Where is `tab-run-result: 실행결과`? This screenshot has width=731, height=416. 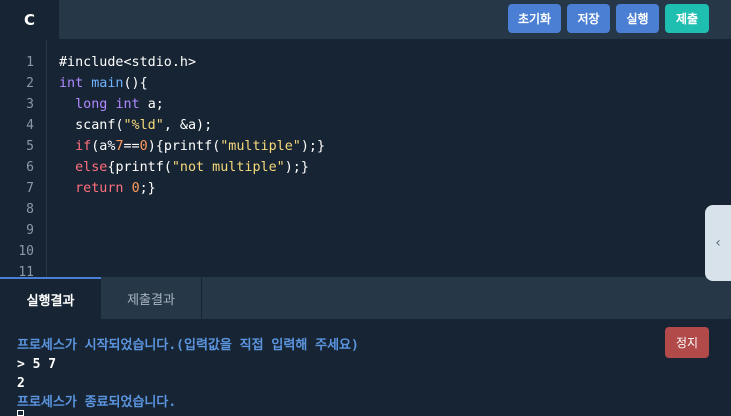 tab-run-result: 실행결과 is located at coordinates (50, 298).